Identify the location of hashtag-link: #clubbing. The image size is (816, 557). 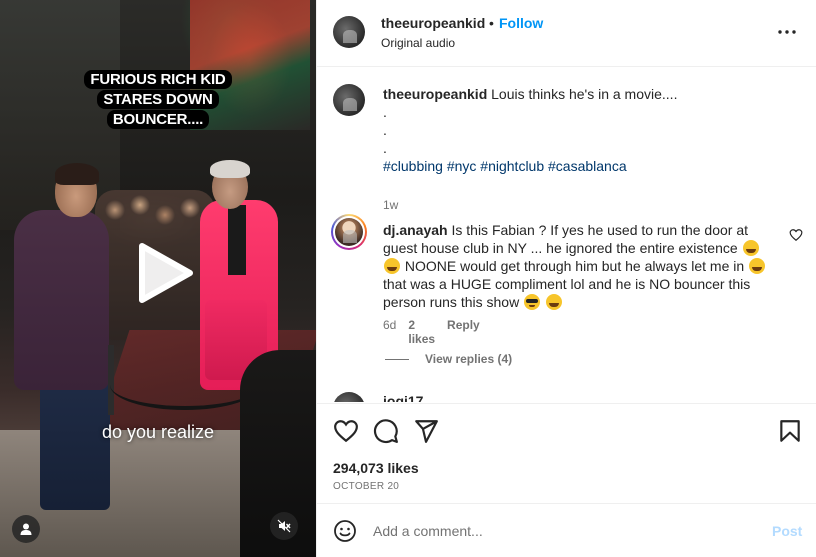
(413, 166).